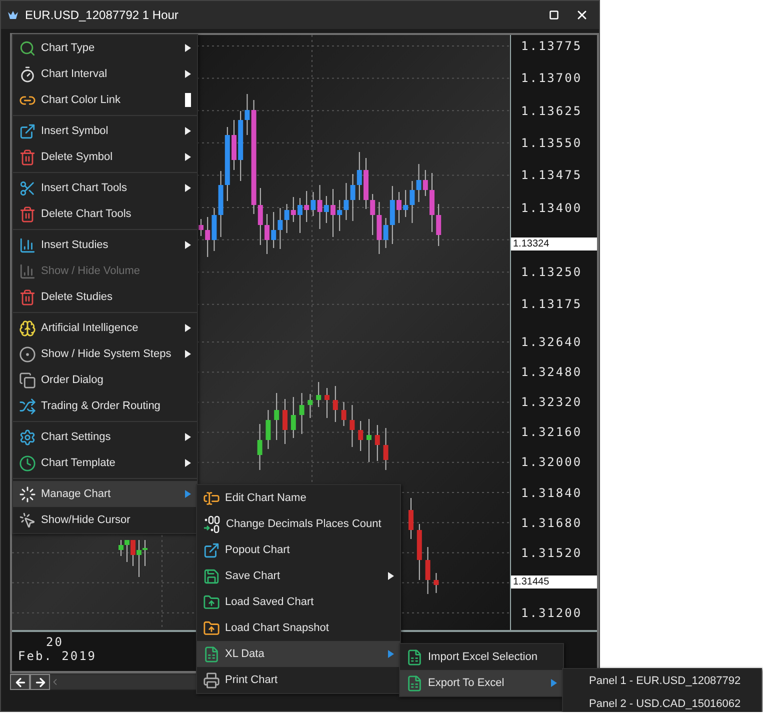 The width and height of the screenshot is (763, 720). I want to click on menu-item: Panel 2 - USD.CAD_15016062, so click(662, 702).